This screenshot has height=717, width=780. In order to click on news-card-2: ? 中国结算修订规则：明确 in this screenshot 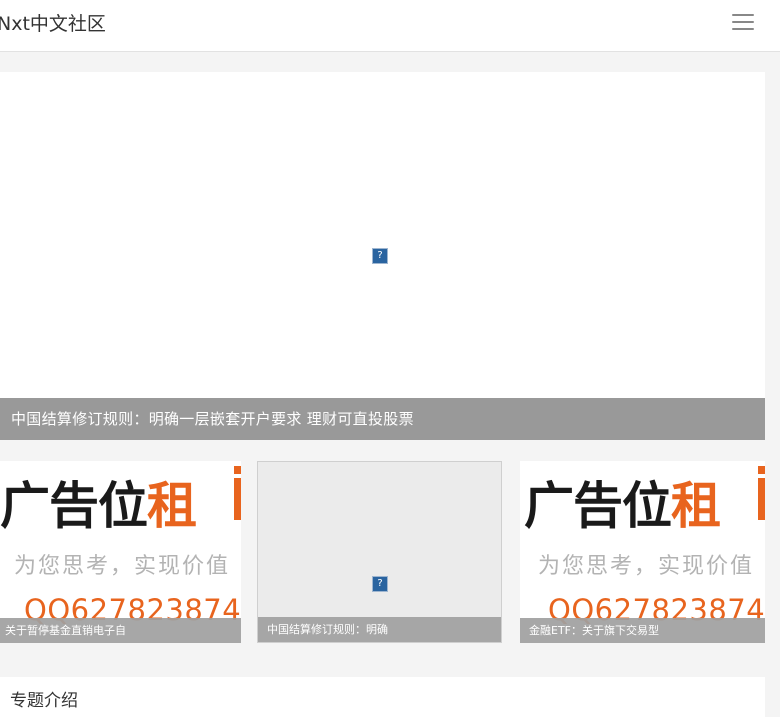, I will do `click(379, 552)`.